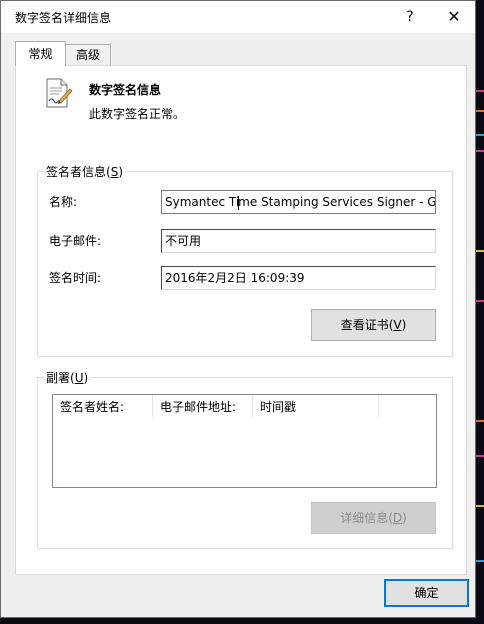  I want to click on countersignature-legend: 副署(U), so click(67, 378).